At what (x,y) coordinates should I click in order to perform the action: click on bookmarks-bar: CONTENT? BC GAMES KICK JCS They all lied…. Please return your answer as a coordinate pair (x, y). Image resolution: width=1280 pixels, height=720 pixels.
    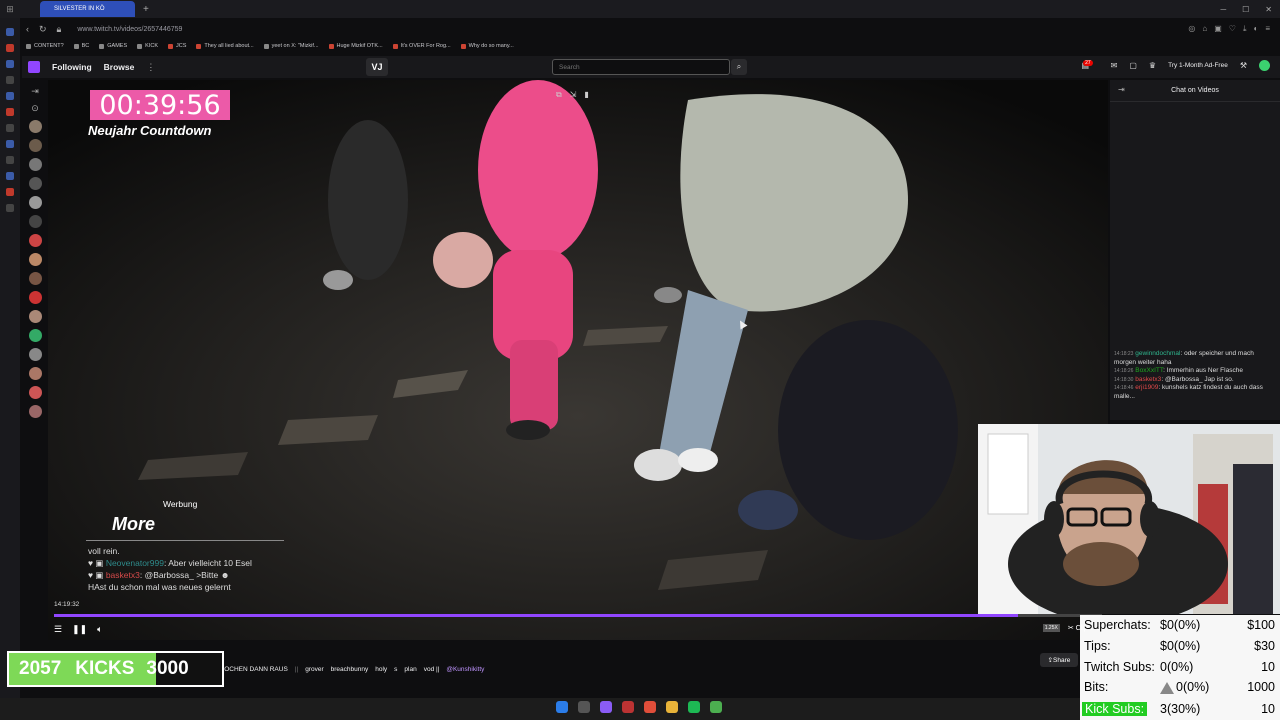
    Looking at the image, I should click on (650, 46).